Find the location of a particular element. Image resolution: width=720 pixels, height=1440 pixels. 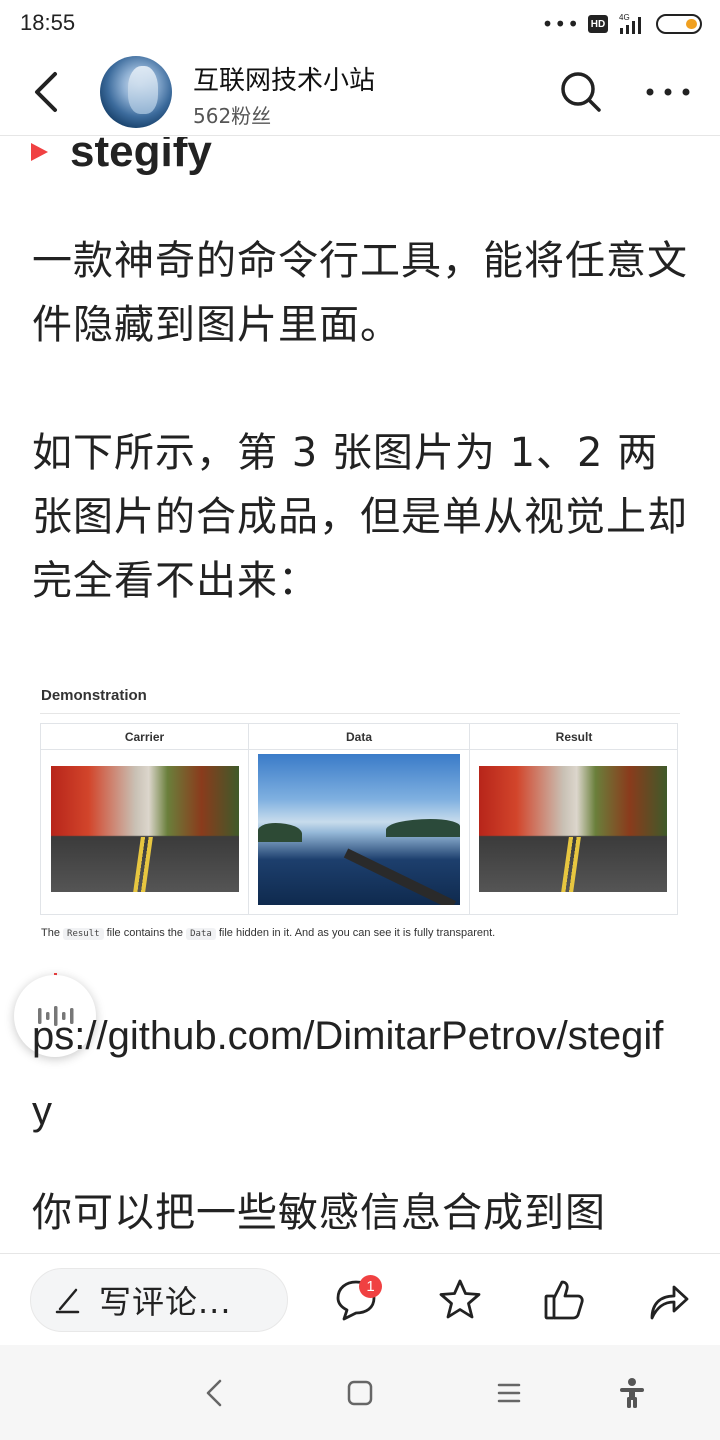

channel-fans: 562粉丝 is located at coordinates (232, 116).